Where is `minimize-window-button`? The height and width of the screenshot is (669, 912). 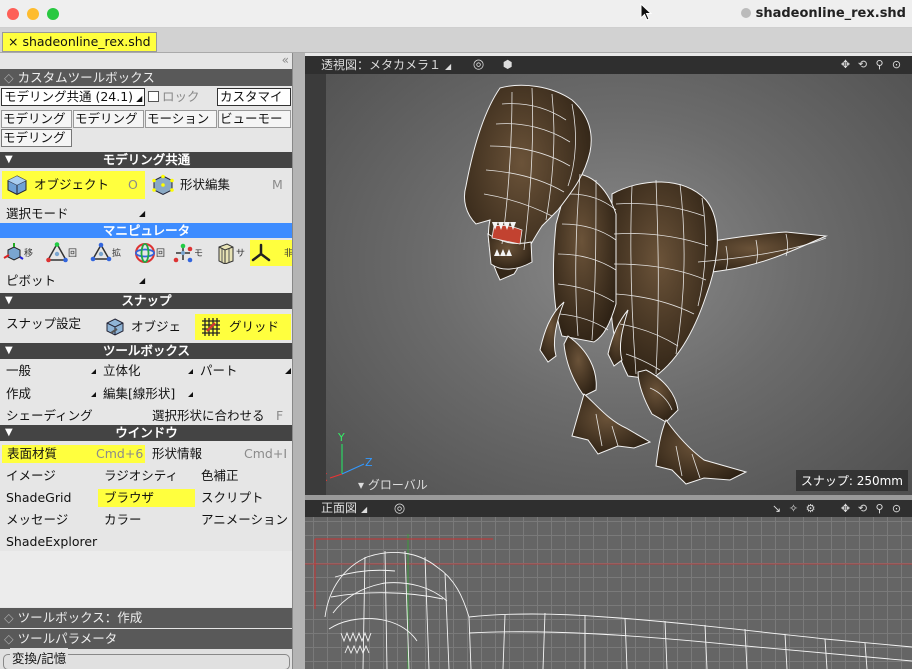 minimize-window-button is located at coordinates (33, 14).